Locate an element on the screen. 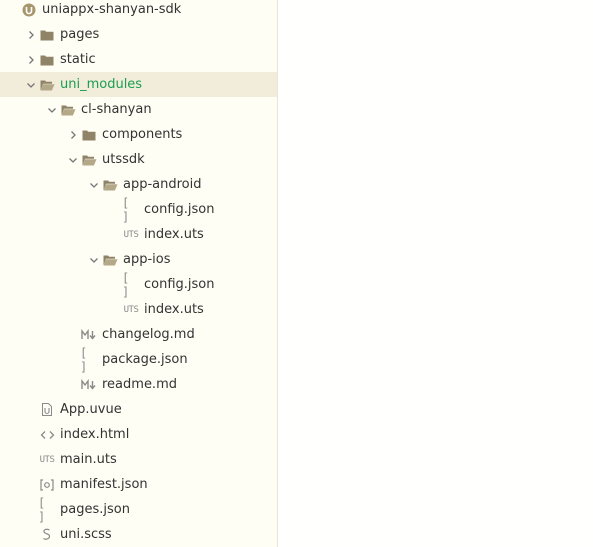 The image size is (593, 547). tree-item-label: uniappx-shanyan-sdk is located at coordinates (112, 9).